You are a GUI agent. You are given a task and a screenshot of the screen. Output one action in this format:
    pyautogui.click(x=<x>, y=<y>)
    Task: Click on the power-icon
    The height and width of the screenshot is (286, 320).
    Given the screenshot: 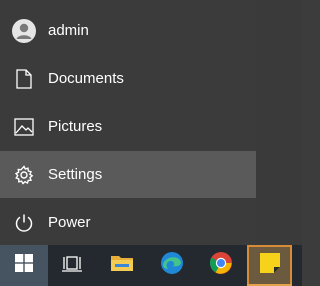 What is the action you would take?
    pyautogui.click(x=24, y=223)
    